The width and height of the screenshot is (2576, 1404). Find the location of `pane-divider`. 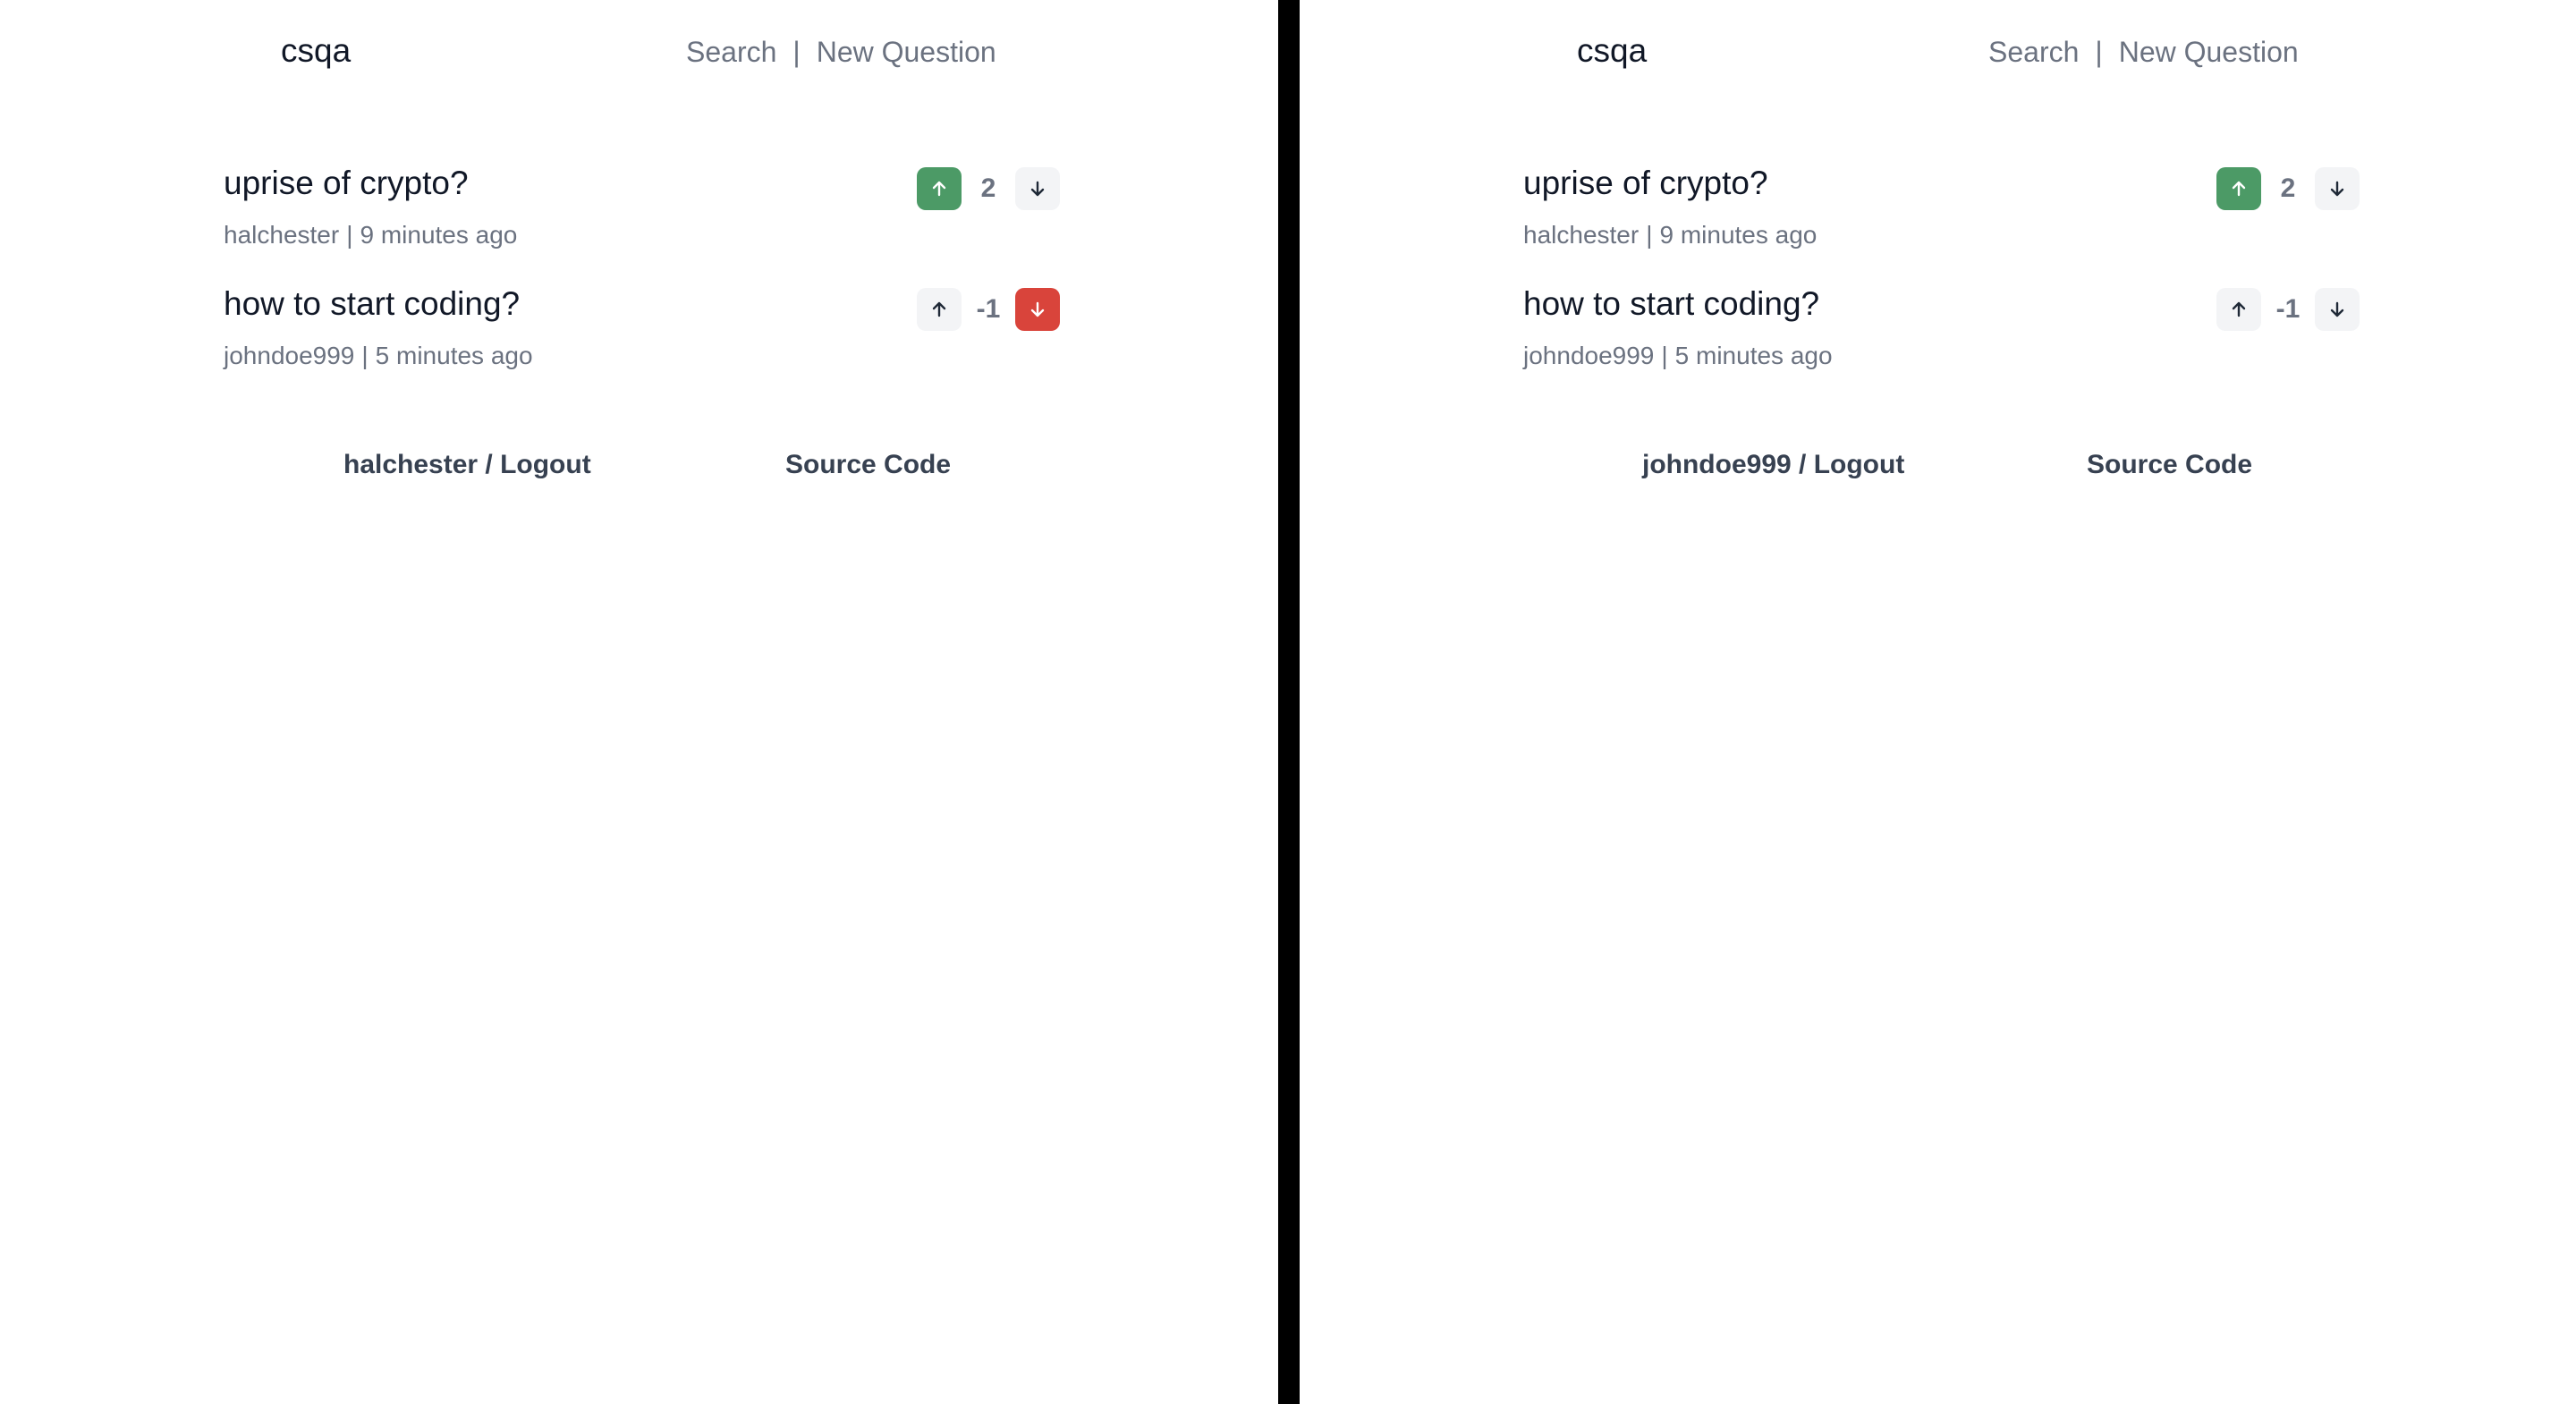

pane-divider is located at coordinates (1289, 702).